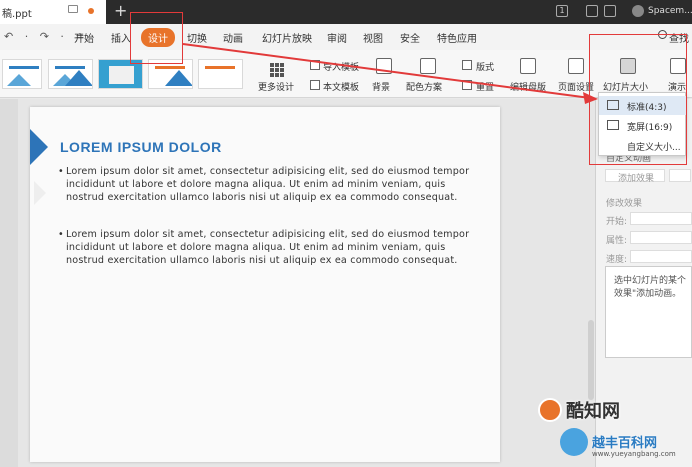 The image size is (692, 467). What do you see at coordinates (550, 410) in the screenshot?
I see `brand-logo-icon` at bounding box center [550, 410].